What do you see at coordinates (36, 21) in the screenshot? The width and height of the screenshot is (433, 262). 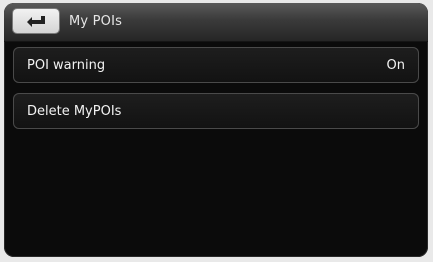 I see `back-button` at bounding box center [36, 21].